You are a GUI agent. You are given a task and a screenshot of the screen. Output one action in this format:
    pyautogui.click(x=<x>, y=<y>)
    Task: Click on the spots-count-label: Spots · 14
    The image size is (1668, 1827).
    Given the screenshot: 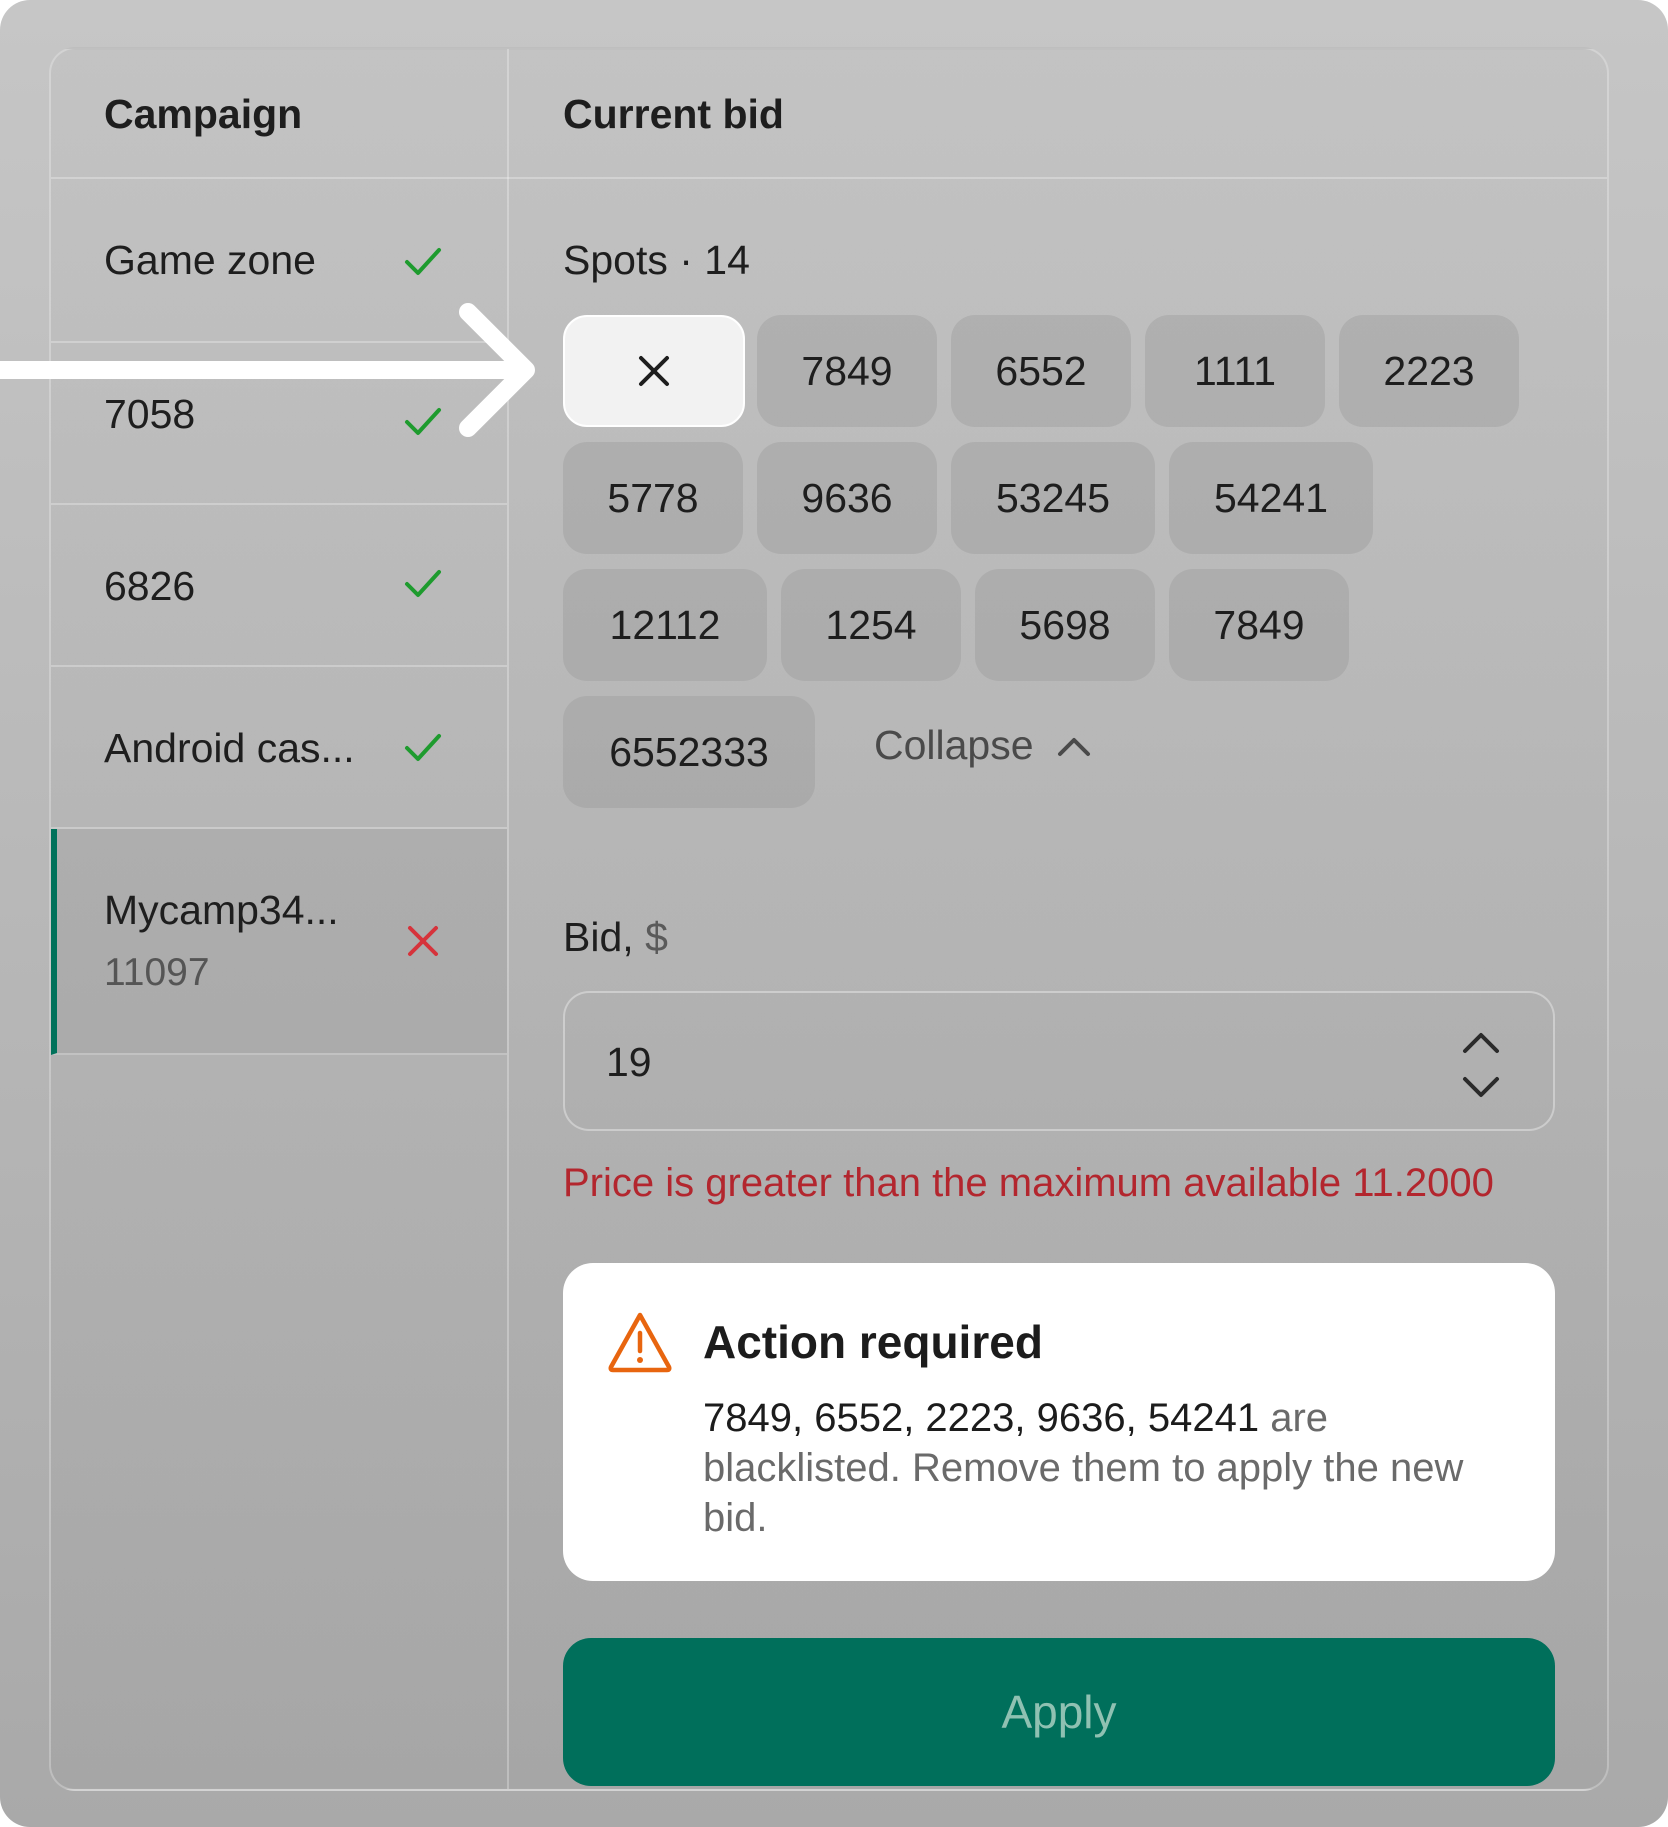 What is the action you would take?
    pyautogui.click(x=656, y=260)
    